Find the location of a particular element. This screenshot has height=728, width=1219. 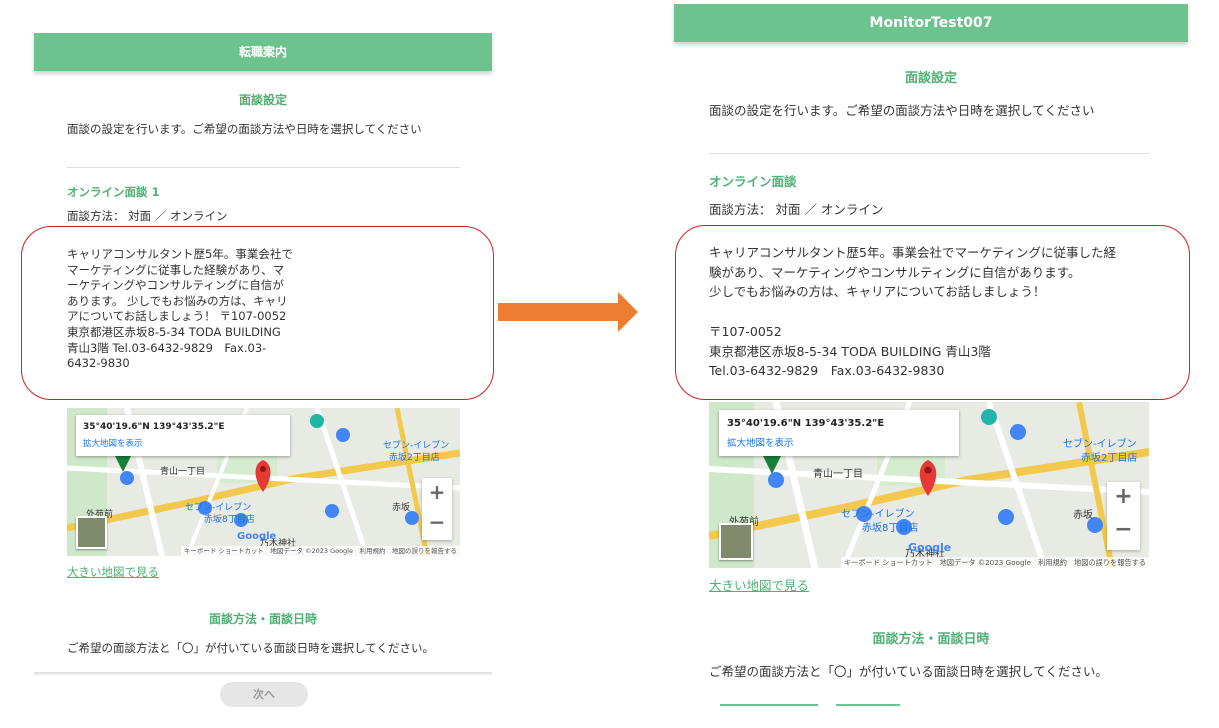

map-label-seven2: セブン-イレブン is located at coordinates (878, 514).